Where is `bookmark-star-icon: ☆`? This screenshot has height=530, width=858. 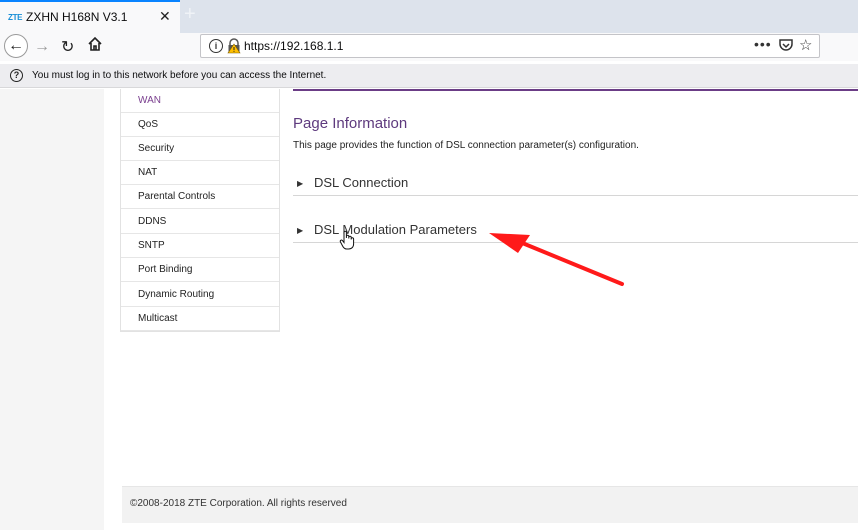 bookmark-star-icon: ☆ is located at coordinates (805, 45).